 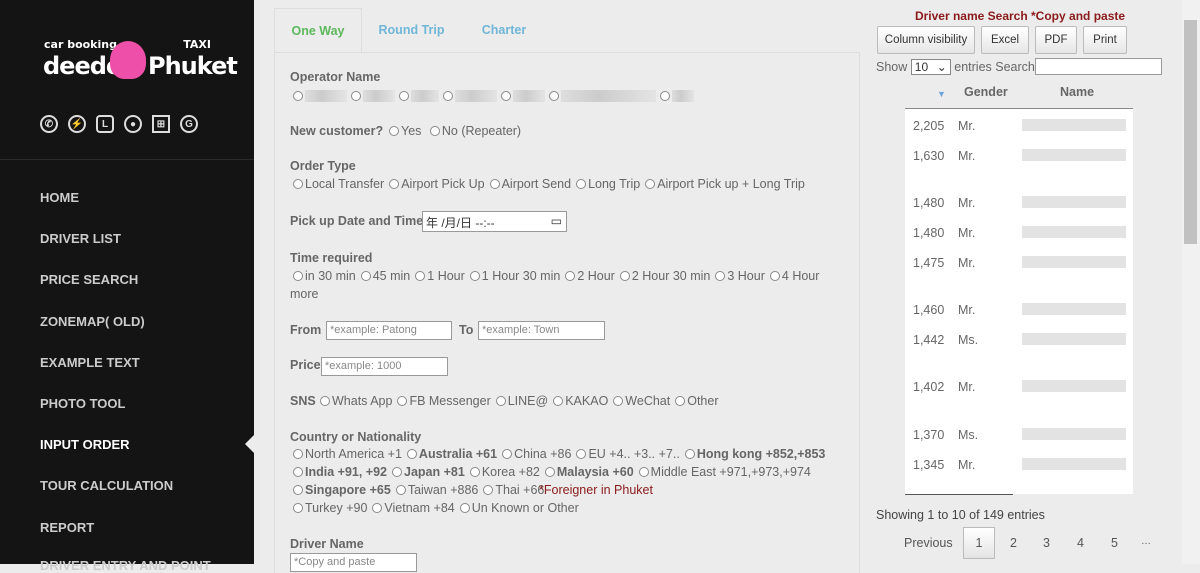 What do you see at coordinates (986, 92) in the screenshot?
I see `column-gender: Gender` at bounding box center [986, 92].